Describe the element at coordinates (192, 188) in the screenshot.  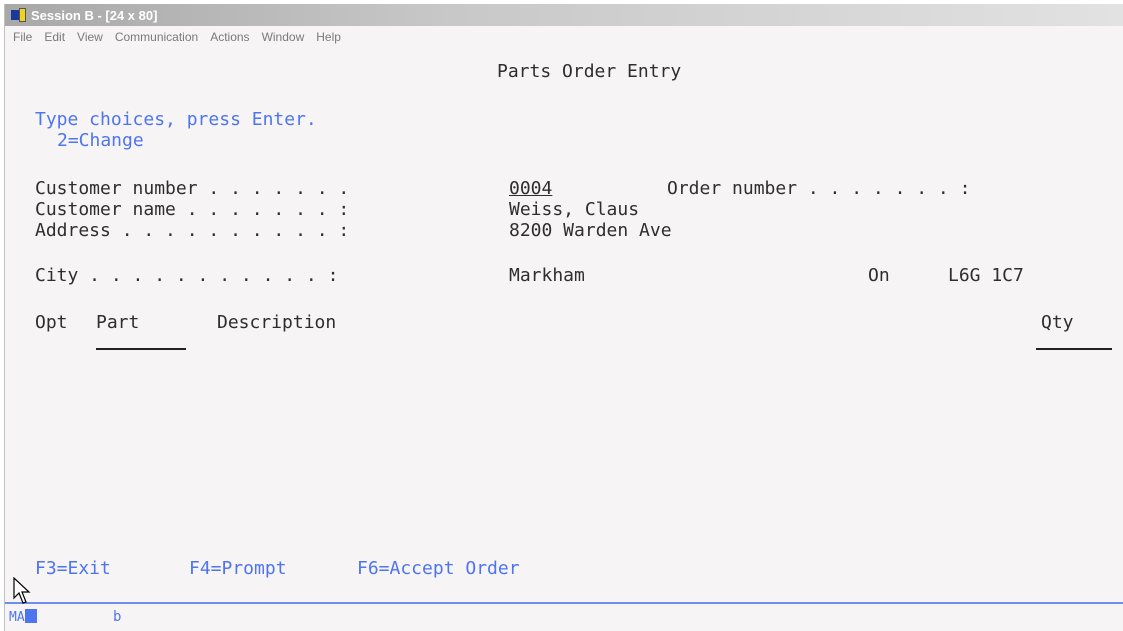
I see `customer-number-label: Customer number . . . . . . .` at that location.